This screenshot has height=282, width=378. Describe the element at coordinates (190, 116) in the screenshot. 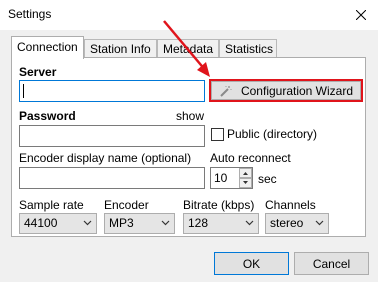

I see `show-password-link: show` at that location.